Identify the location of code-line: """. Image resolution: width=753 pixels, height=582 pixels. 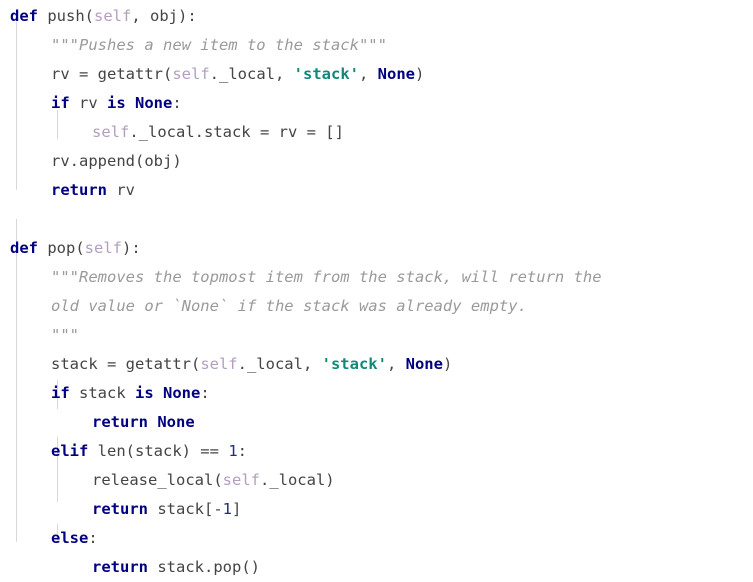
(376, 335).